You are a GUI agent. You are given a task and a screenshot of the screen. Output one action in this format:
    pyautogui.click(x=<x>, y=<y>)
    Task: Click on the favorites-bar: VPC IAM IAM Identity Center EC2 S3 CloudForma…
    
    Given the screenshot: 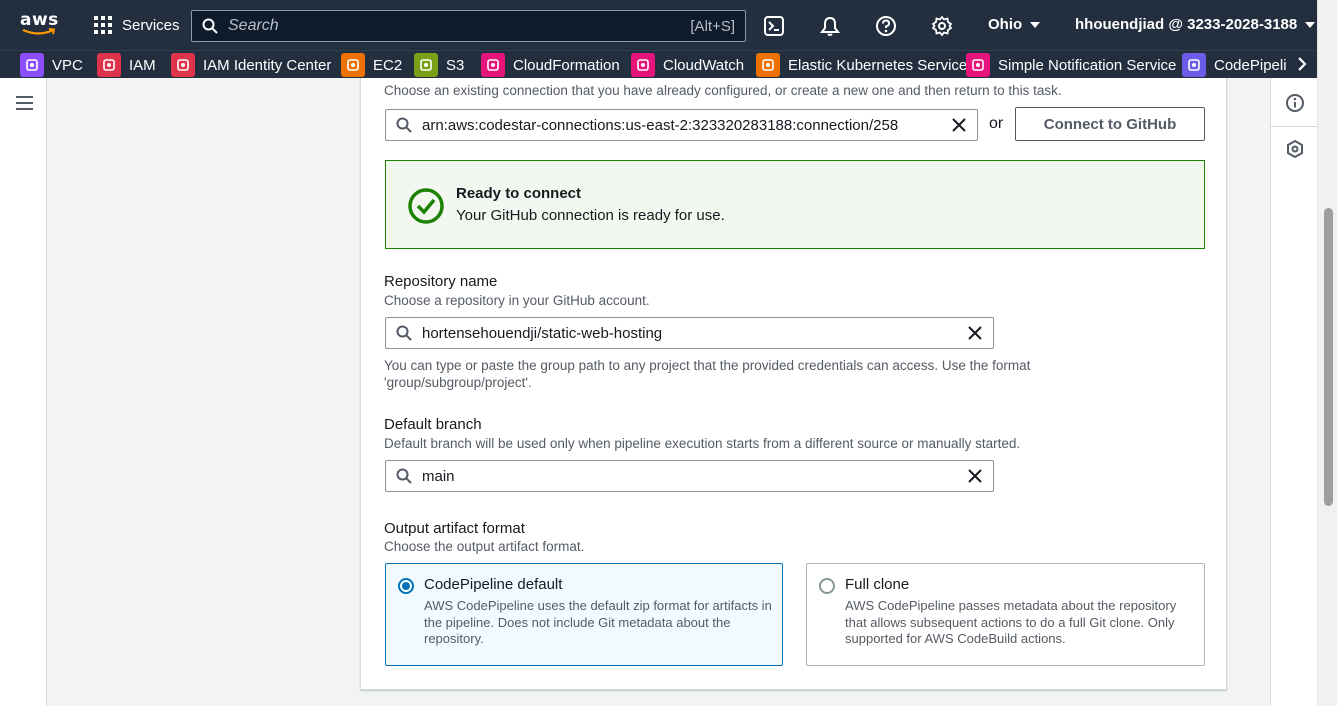 What is the action you would take?
    pyautogui.click(x=658, y=64)
    